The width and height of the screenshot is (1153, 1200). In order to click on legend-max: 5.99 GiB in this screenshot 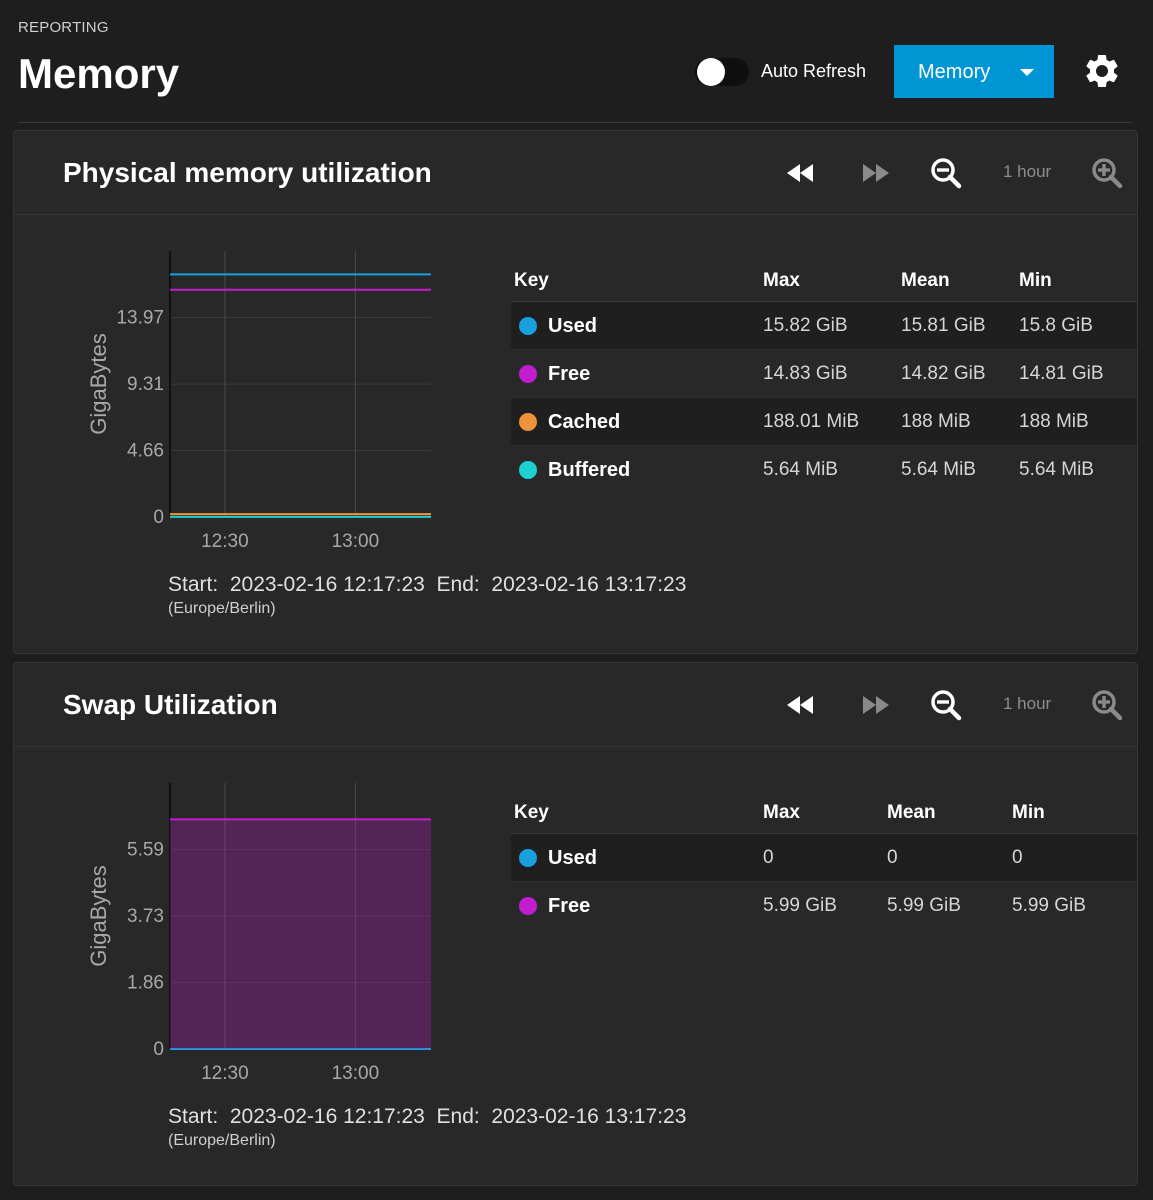, I will do `click(800, 905)`.